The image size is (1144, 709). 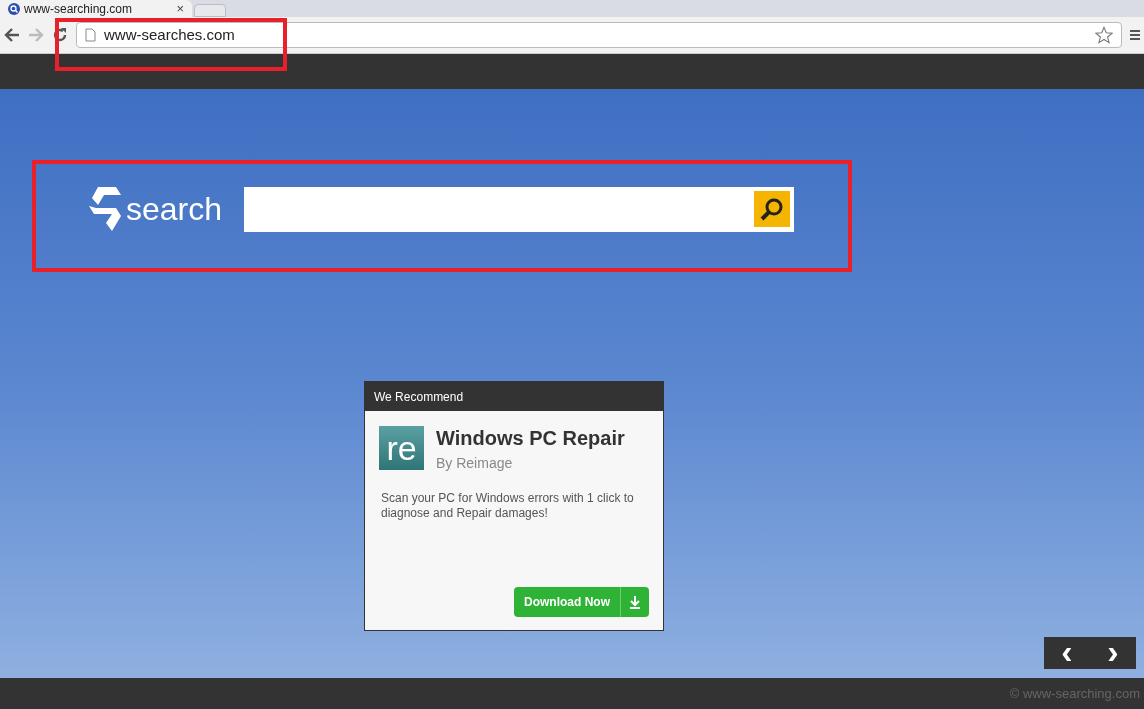 What do you see at coordinates (1104, 35) in the screenshot?
I see `star-icon` at bounding box center [1104, 35].